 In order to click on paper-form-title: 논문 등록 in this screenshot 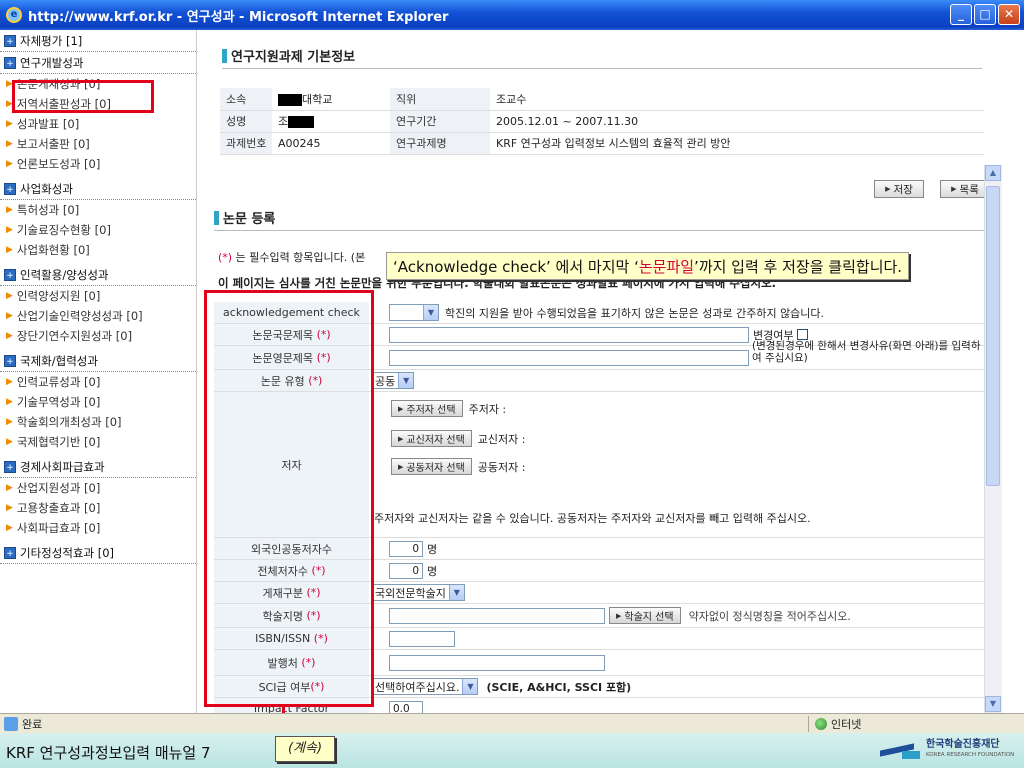, I will do `click(244, 217)`.